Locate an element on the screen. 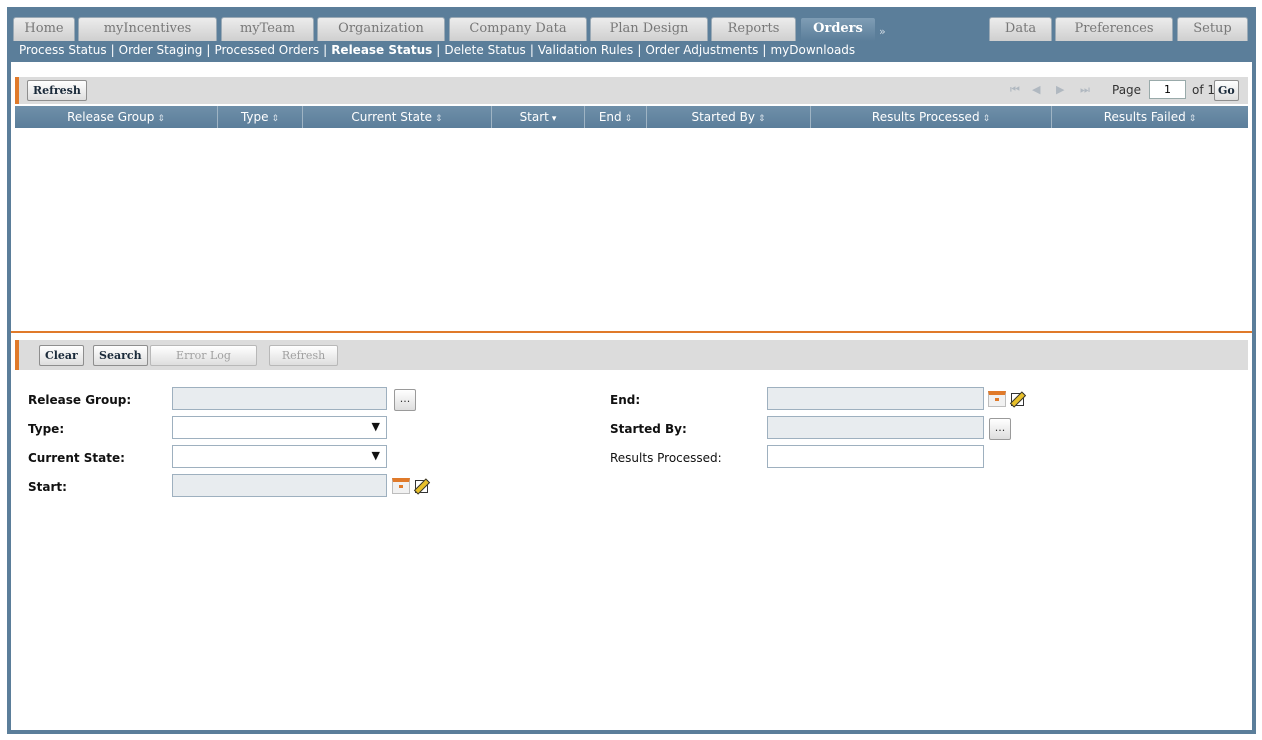 This screenshot has width=1262, height=740. pager-total-label: of 1 is located at coordinates (1204, 90).